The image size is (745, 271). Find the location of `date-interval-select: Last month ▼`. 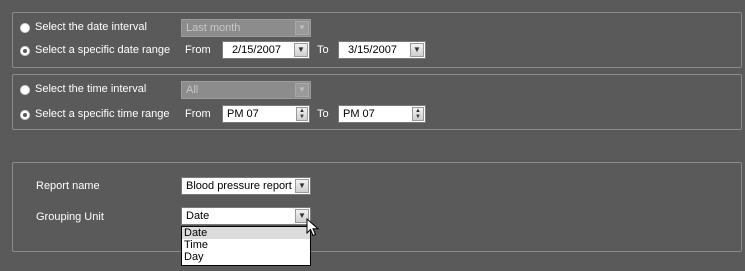

date-interval-select: Last month ▼ is located at coordinates (246, 28).